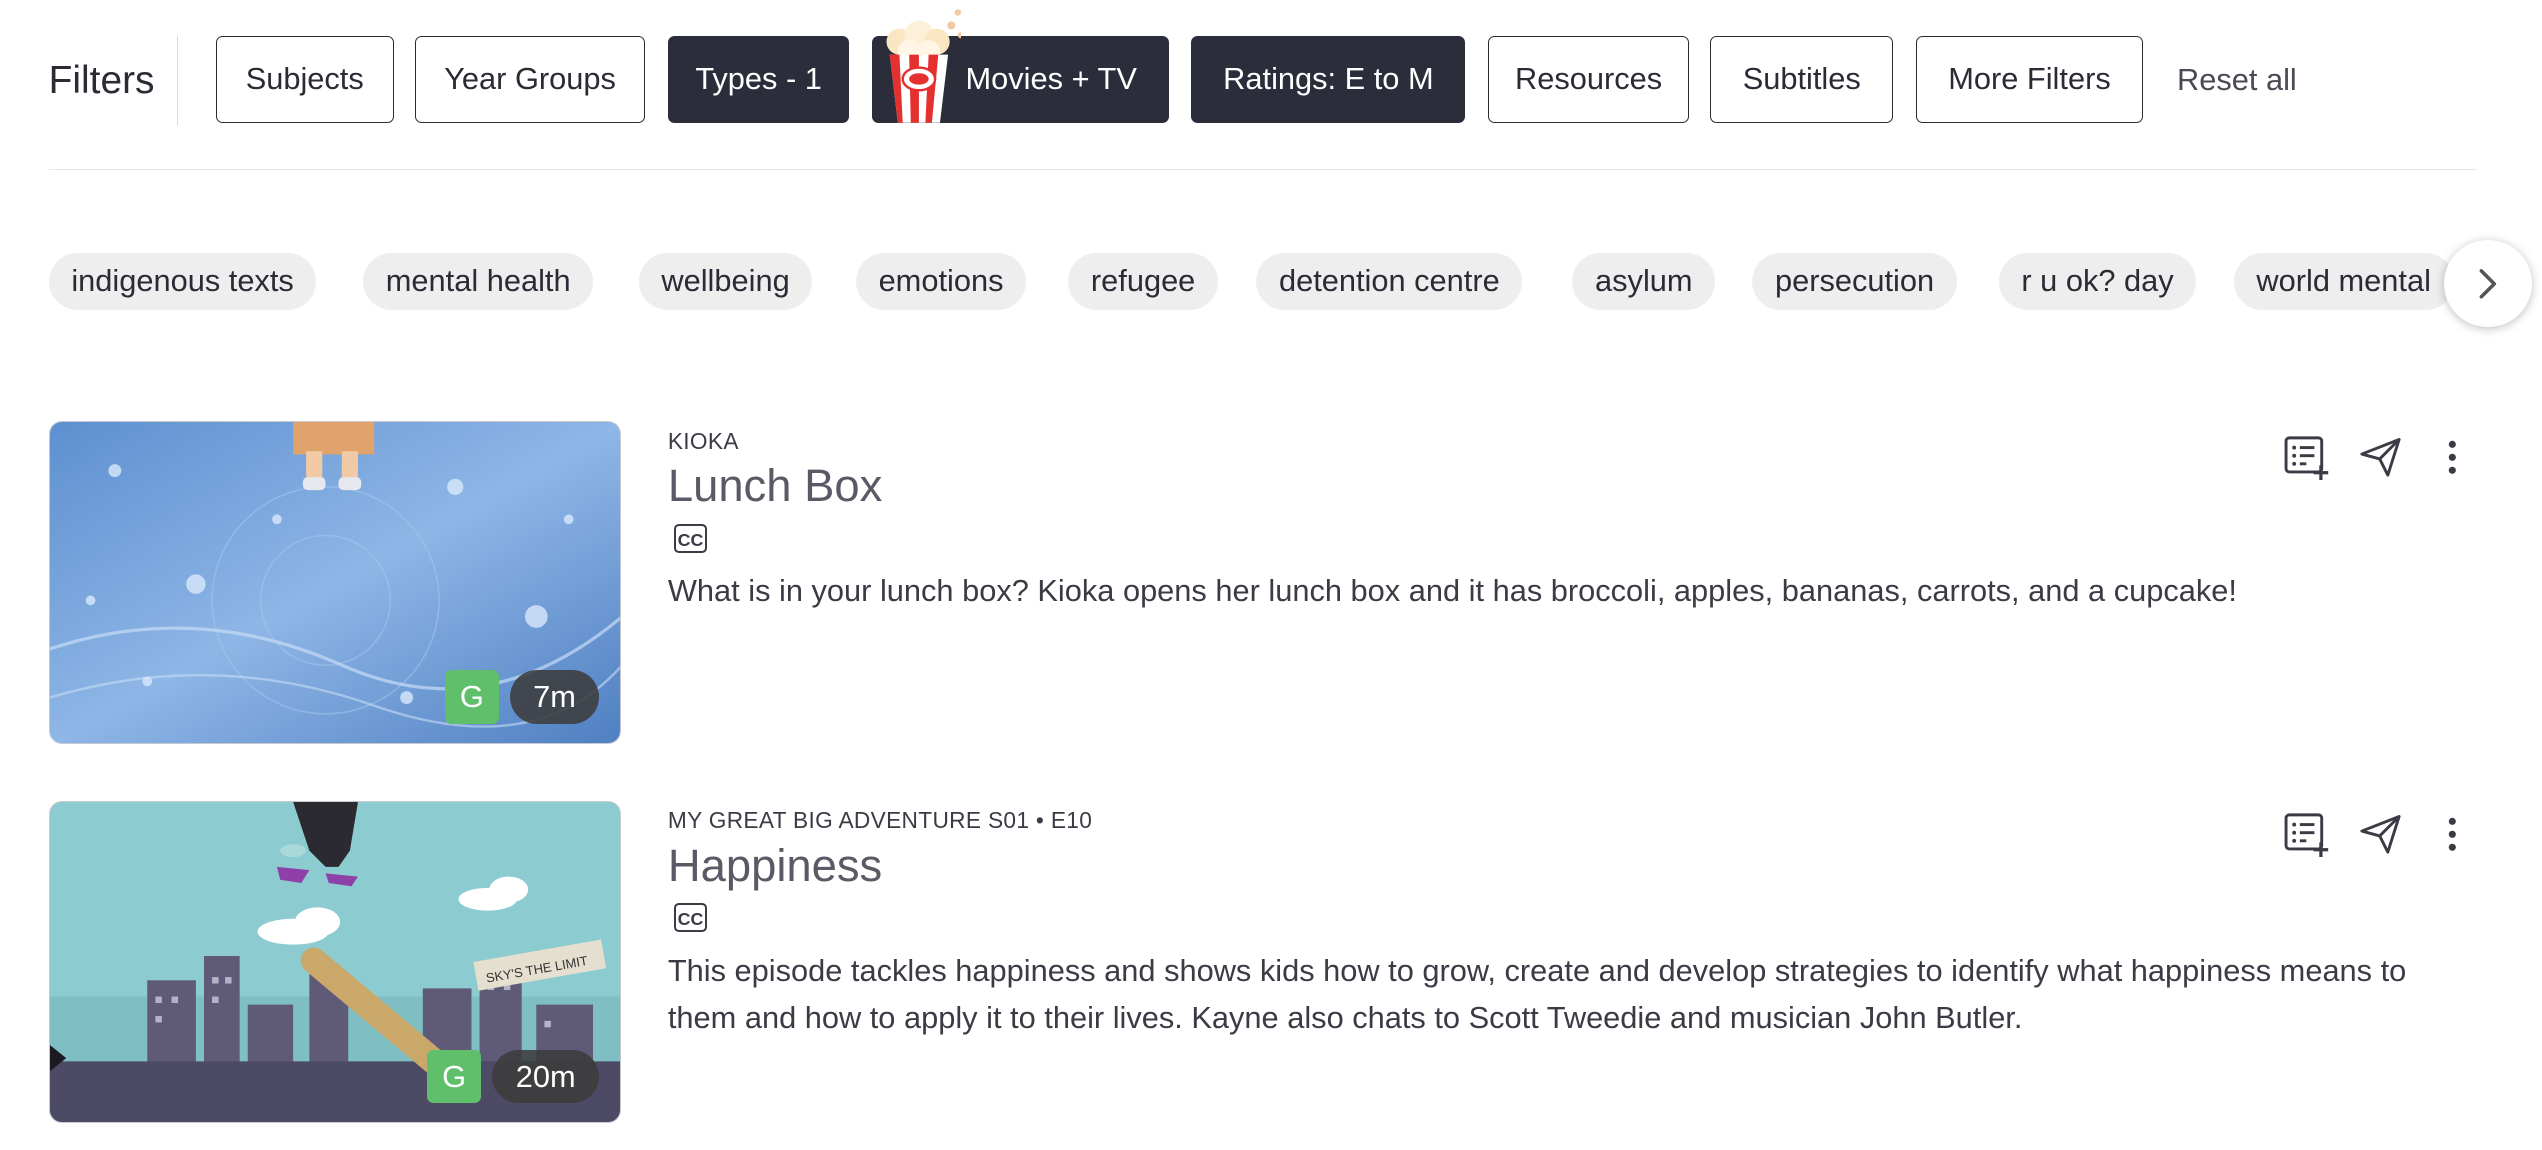 The height and width of the screenshot is (1150, 2542). Describe the element at coordinates (1854, 281) in the screenshot. I see `tag-chip: persecution` at that location.